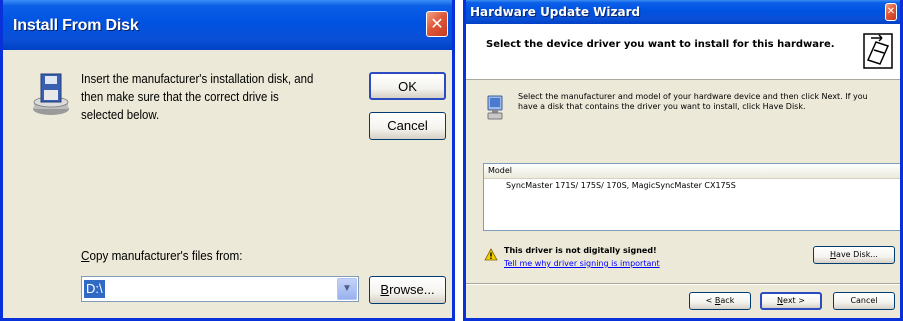 This screenshot has width=903, height=321. What do you see at coordinates (720, 301) in the screenshot?
I see `back-button: < Back` at bounding box center [720, 301].